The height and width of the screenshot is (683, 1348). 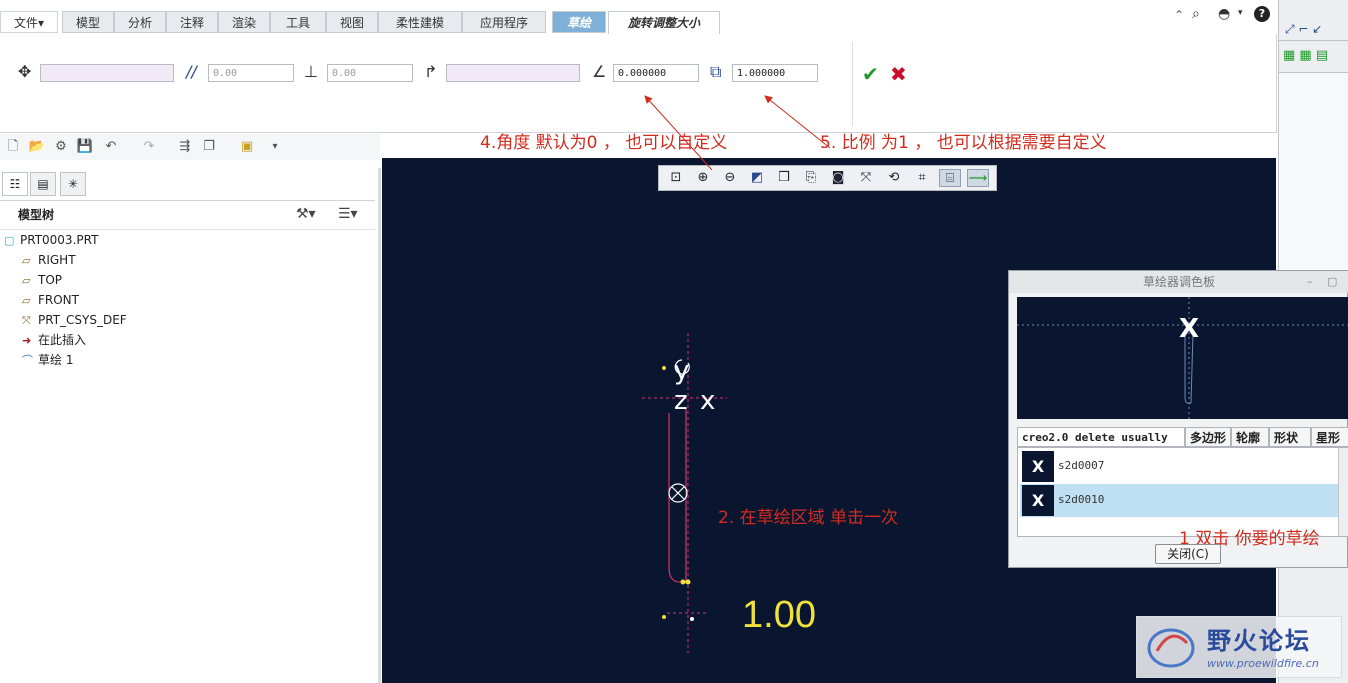 I want to click on annotation-click-canvas: 2. 在草绘区域 单击一次, so click(x=808, y=518).